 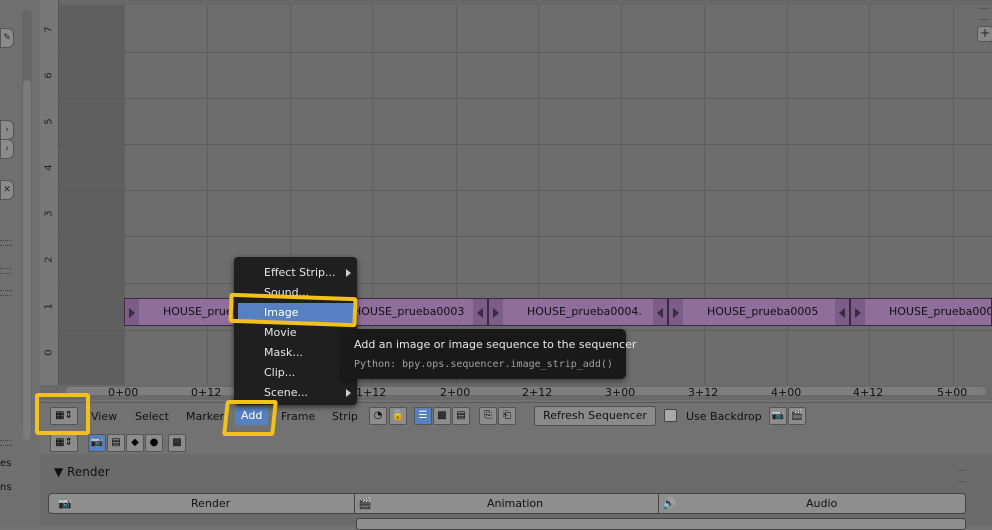 I want to click on checker-icon: ▩, so click(x=442, y=416).